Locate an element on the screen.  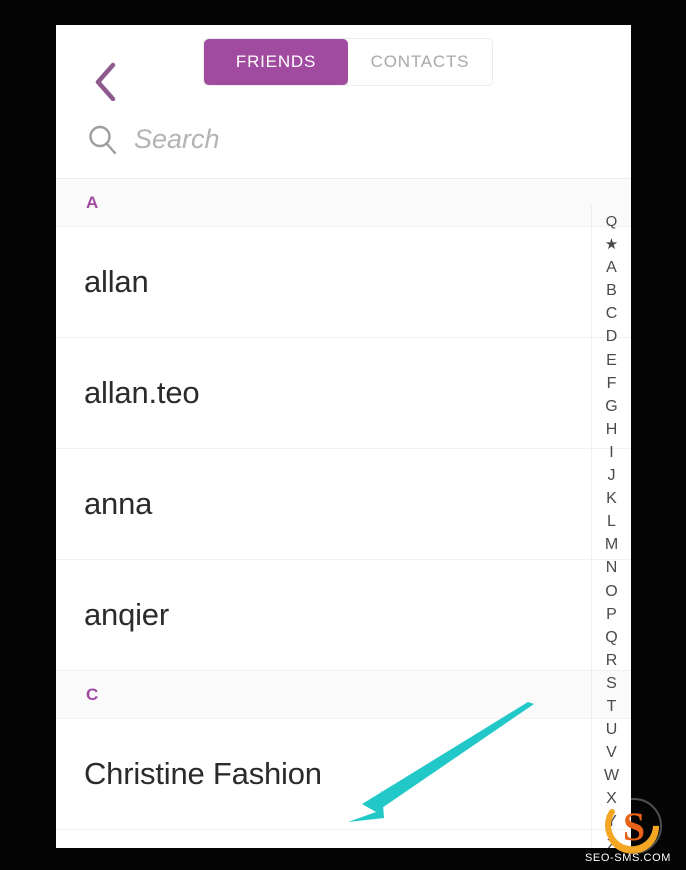
alpha-index-K: K is located at coordinates (611, 498).